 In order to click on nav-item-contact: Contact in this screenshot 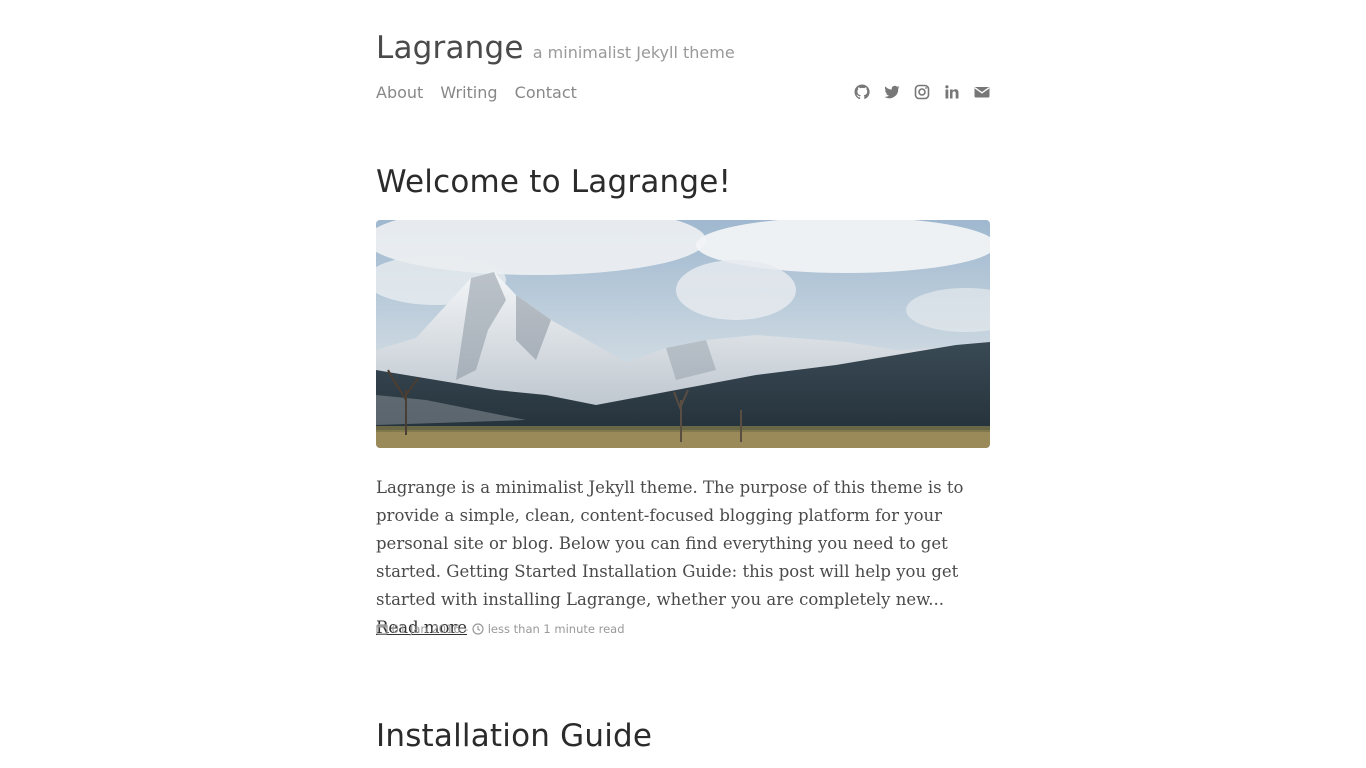, I will do `click(546, 92)`.